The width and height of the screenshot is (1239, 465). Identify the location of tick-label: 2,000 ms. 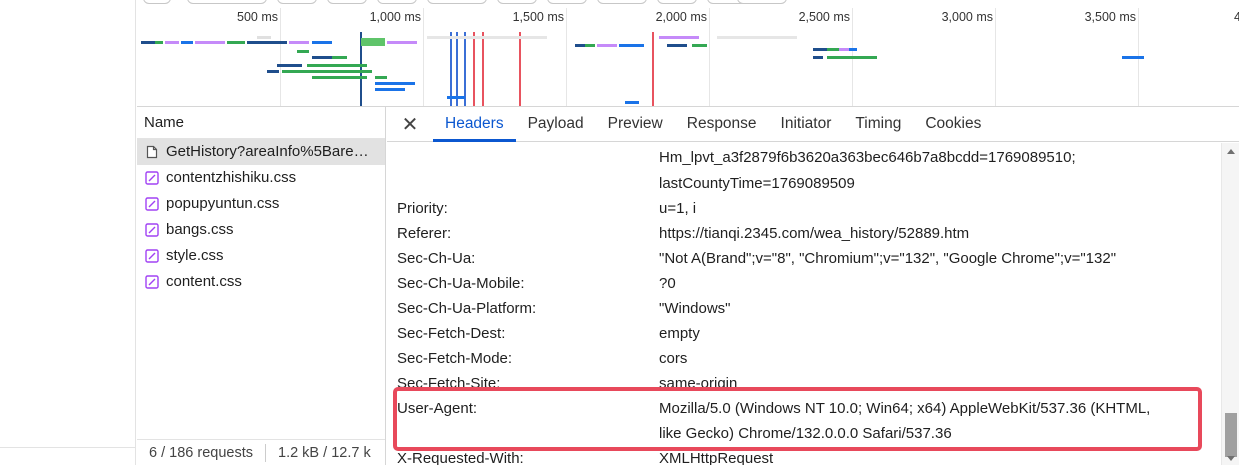
(681, 17).